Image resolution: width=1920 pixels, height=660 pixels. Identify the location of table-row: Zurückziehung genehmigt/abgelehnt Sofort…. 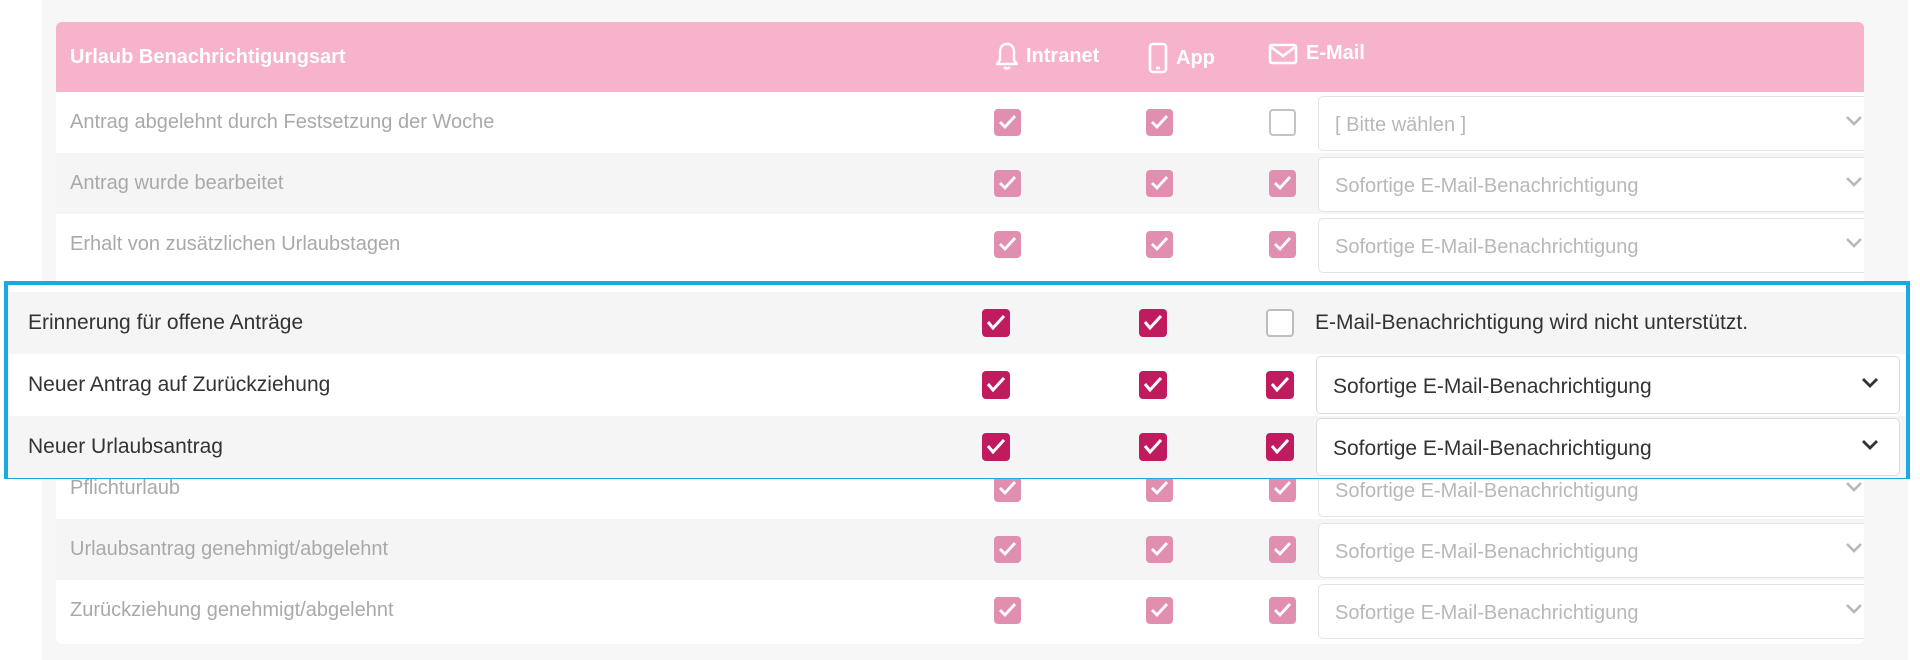
(960, 610).